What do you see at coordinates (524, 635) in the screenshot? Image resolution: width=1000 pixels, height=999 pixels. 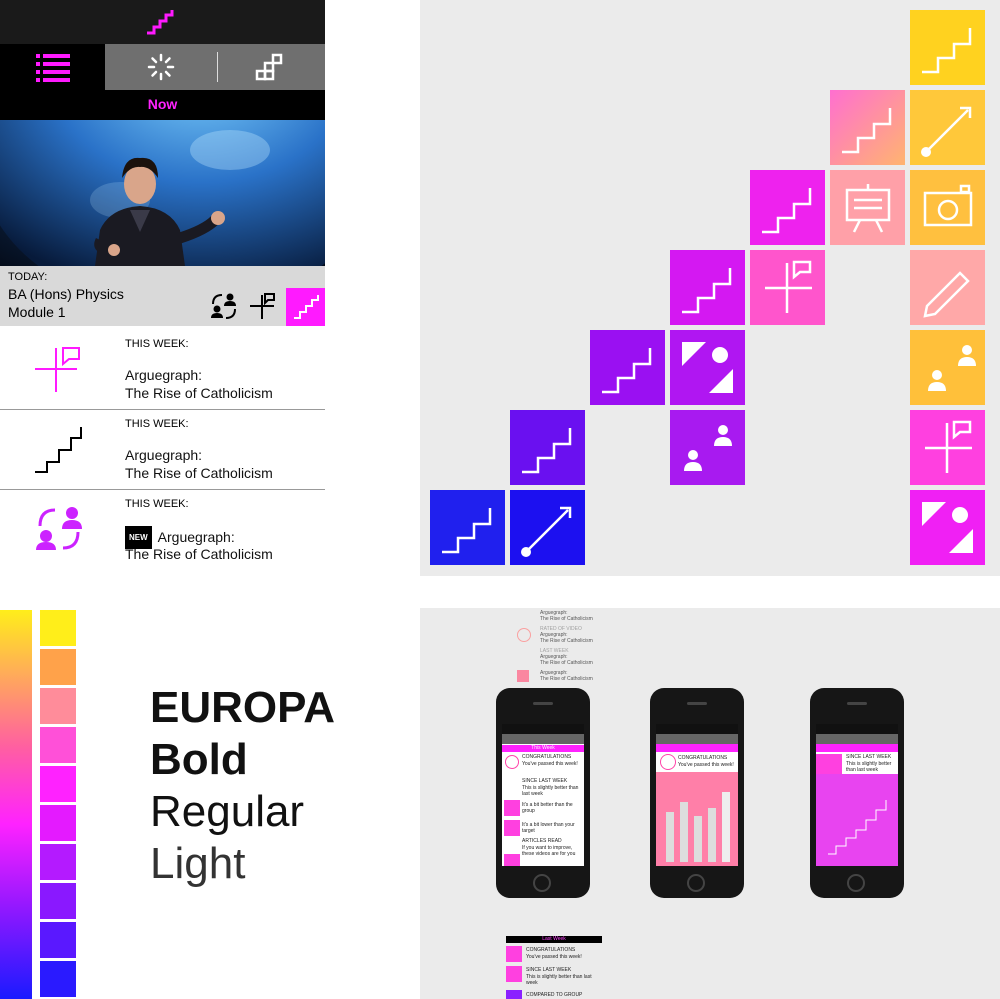 I see `circle-icon` at bounding box center [524, 635].